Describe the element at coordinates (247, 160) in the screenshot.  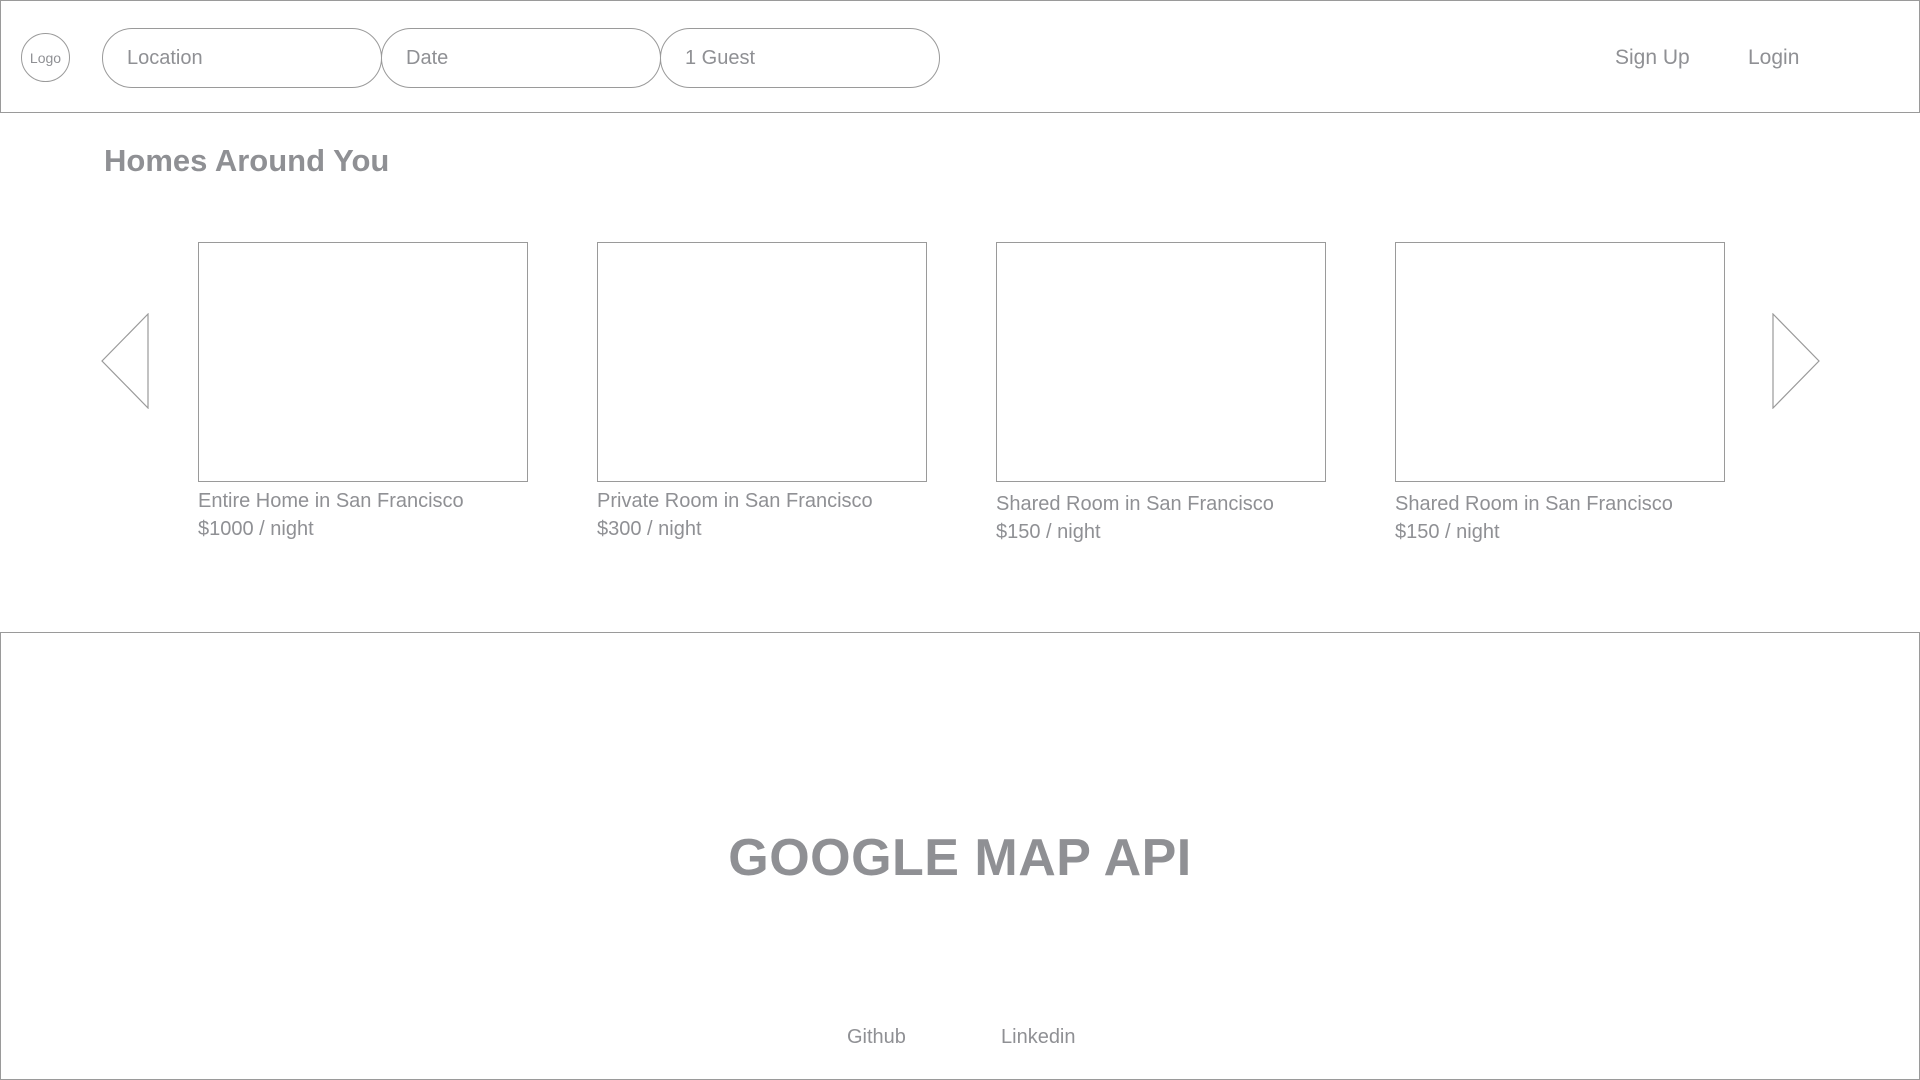
I see `section-title: Homes Around You` at that location.